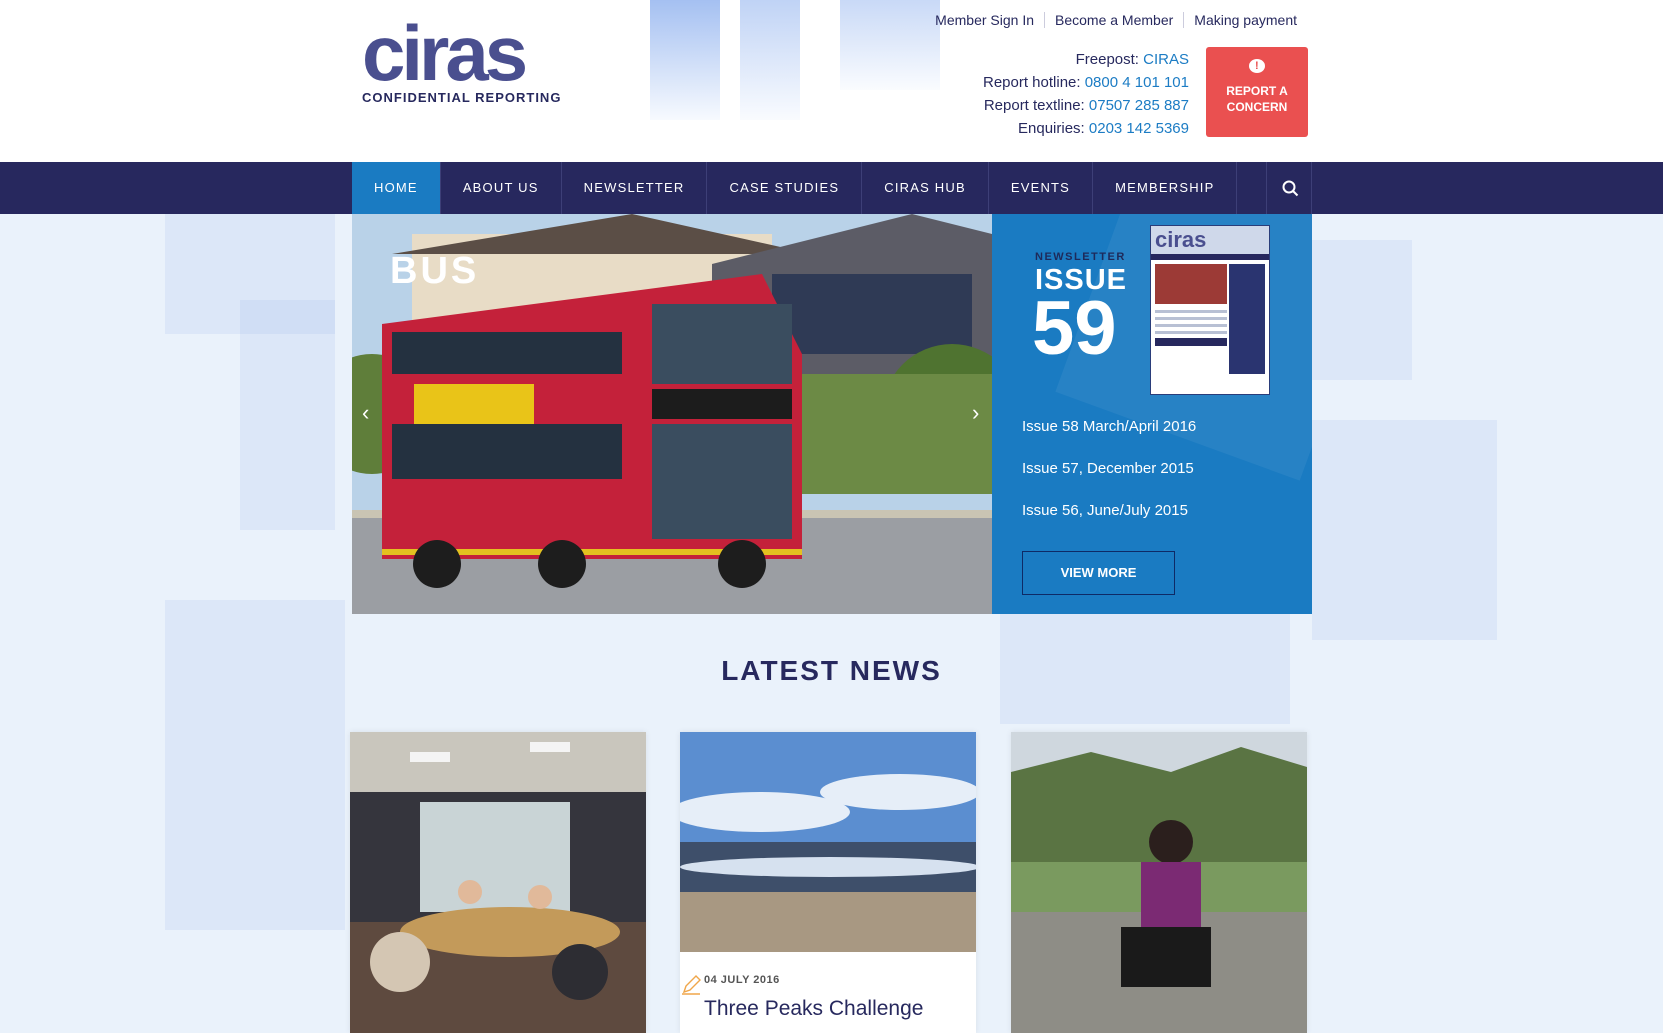  What do you see at coordinates (462, 97) in the screenshot?
I see `logo-tagline: CONFIDENTIAL REPORTING` at bounding box center [462, 97].